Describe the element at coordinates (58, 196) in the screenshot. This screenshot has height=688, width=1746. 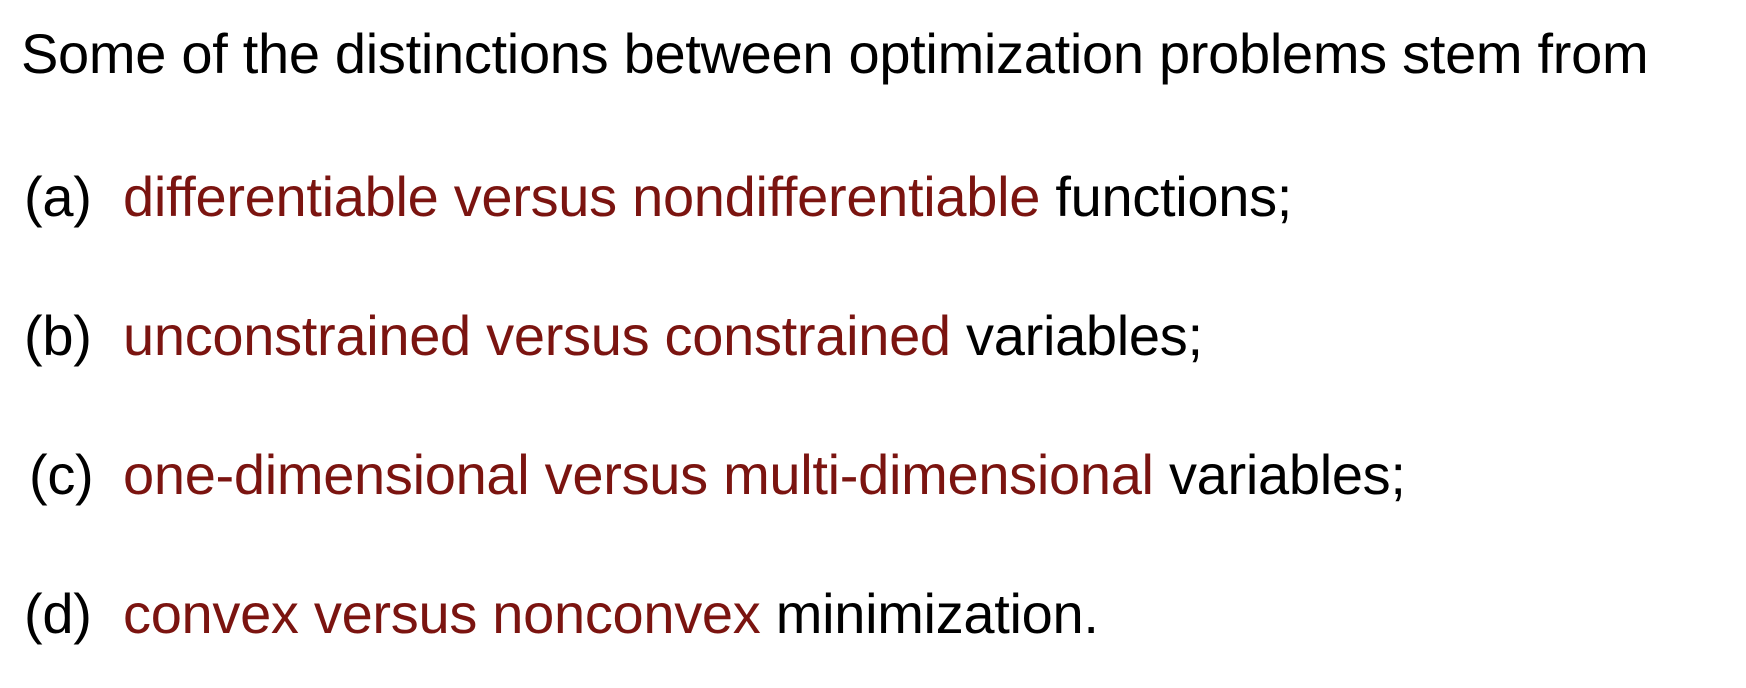
I see `list-marker: (a)` at that location.